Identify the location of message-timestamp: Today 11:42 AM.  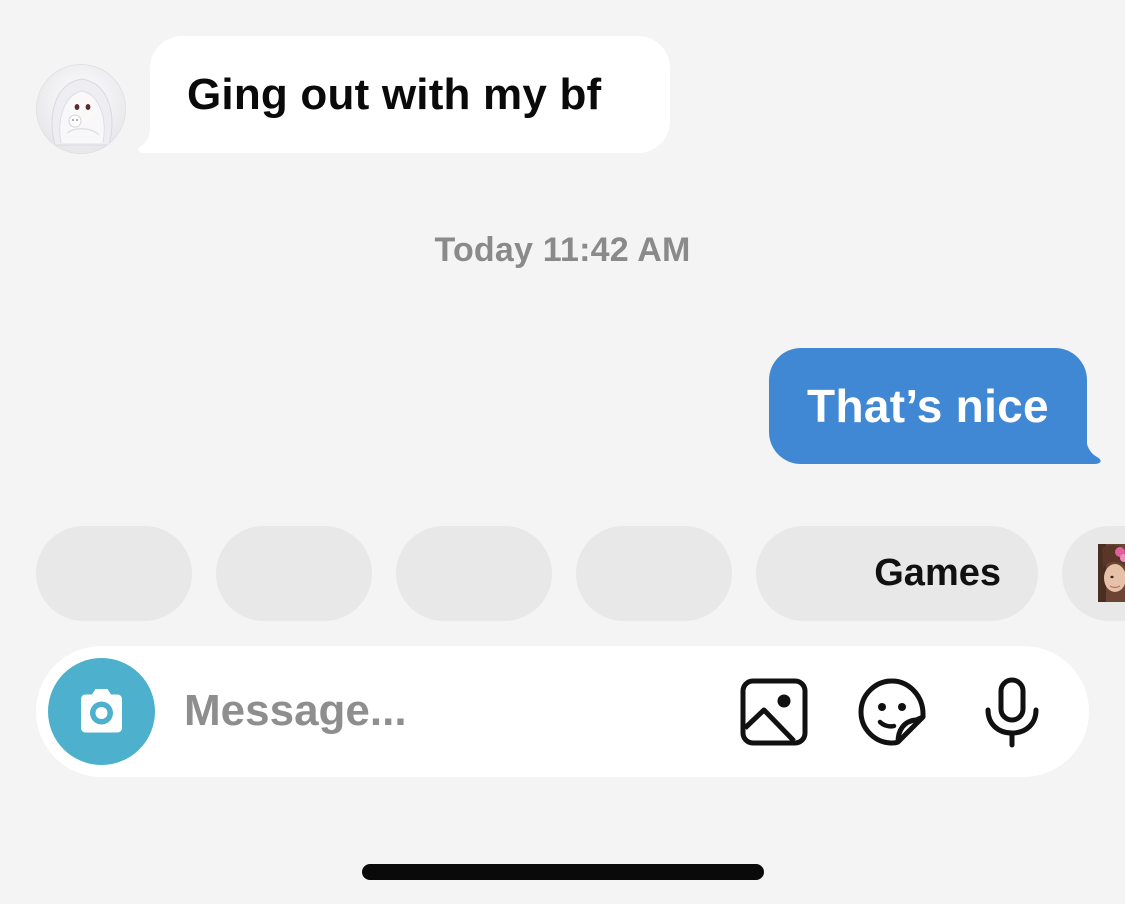
(562, 250).